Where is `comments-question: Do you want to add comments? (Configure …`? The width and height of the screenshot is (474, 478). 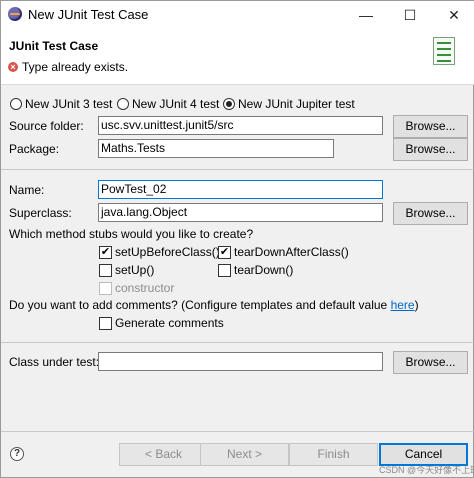
comments-question: Do you want to add comments? (Configure … is located at coordinates (214, 305).